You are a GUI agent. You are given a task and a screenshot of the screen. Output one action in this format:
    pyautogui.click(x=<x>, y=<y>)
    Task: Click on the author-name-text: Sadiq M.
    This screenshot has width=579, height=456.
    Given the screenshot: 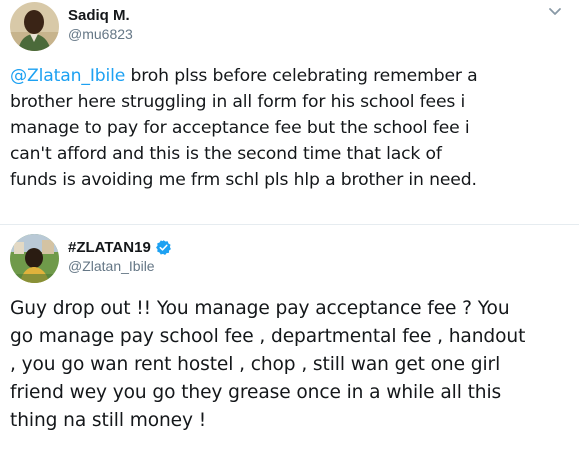 What is the action you would take?
    pyautogui.click(x=99, y=15)
    